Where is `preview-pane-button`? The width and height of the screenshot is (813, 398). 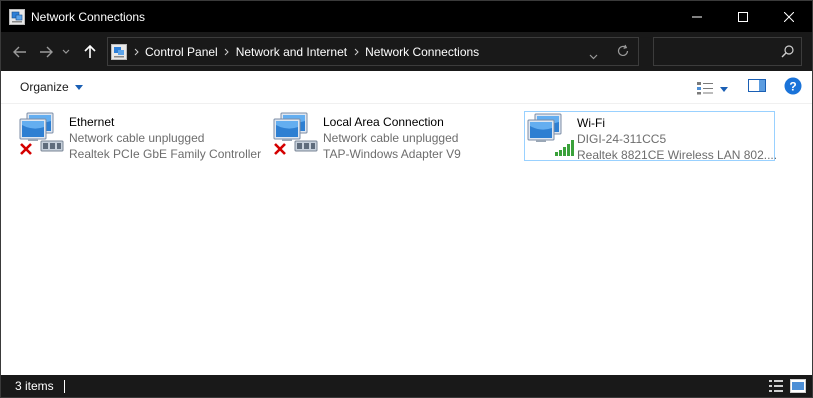 preview-pane-button is located at coordinates (757, 88).